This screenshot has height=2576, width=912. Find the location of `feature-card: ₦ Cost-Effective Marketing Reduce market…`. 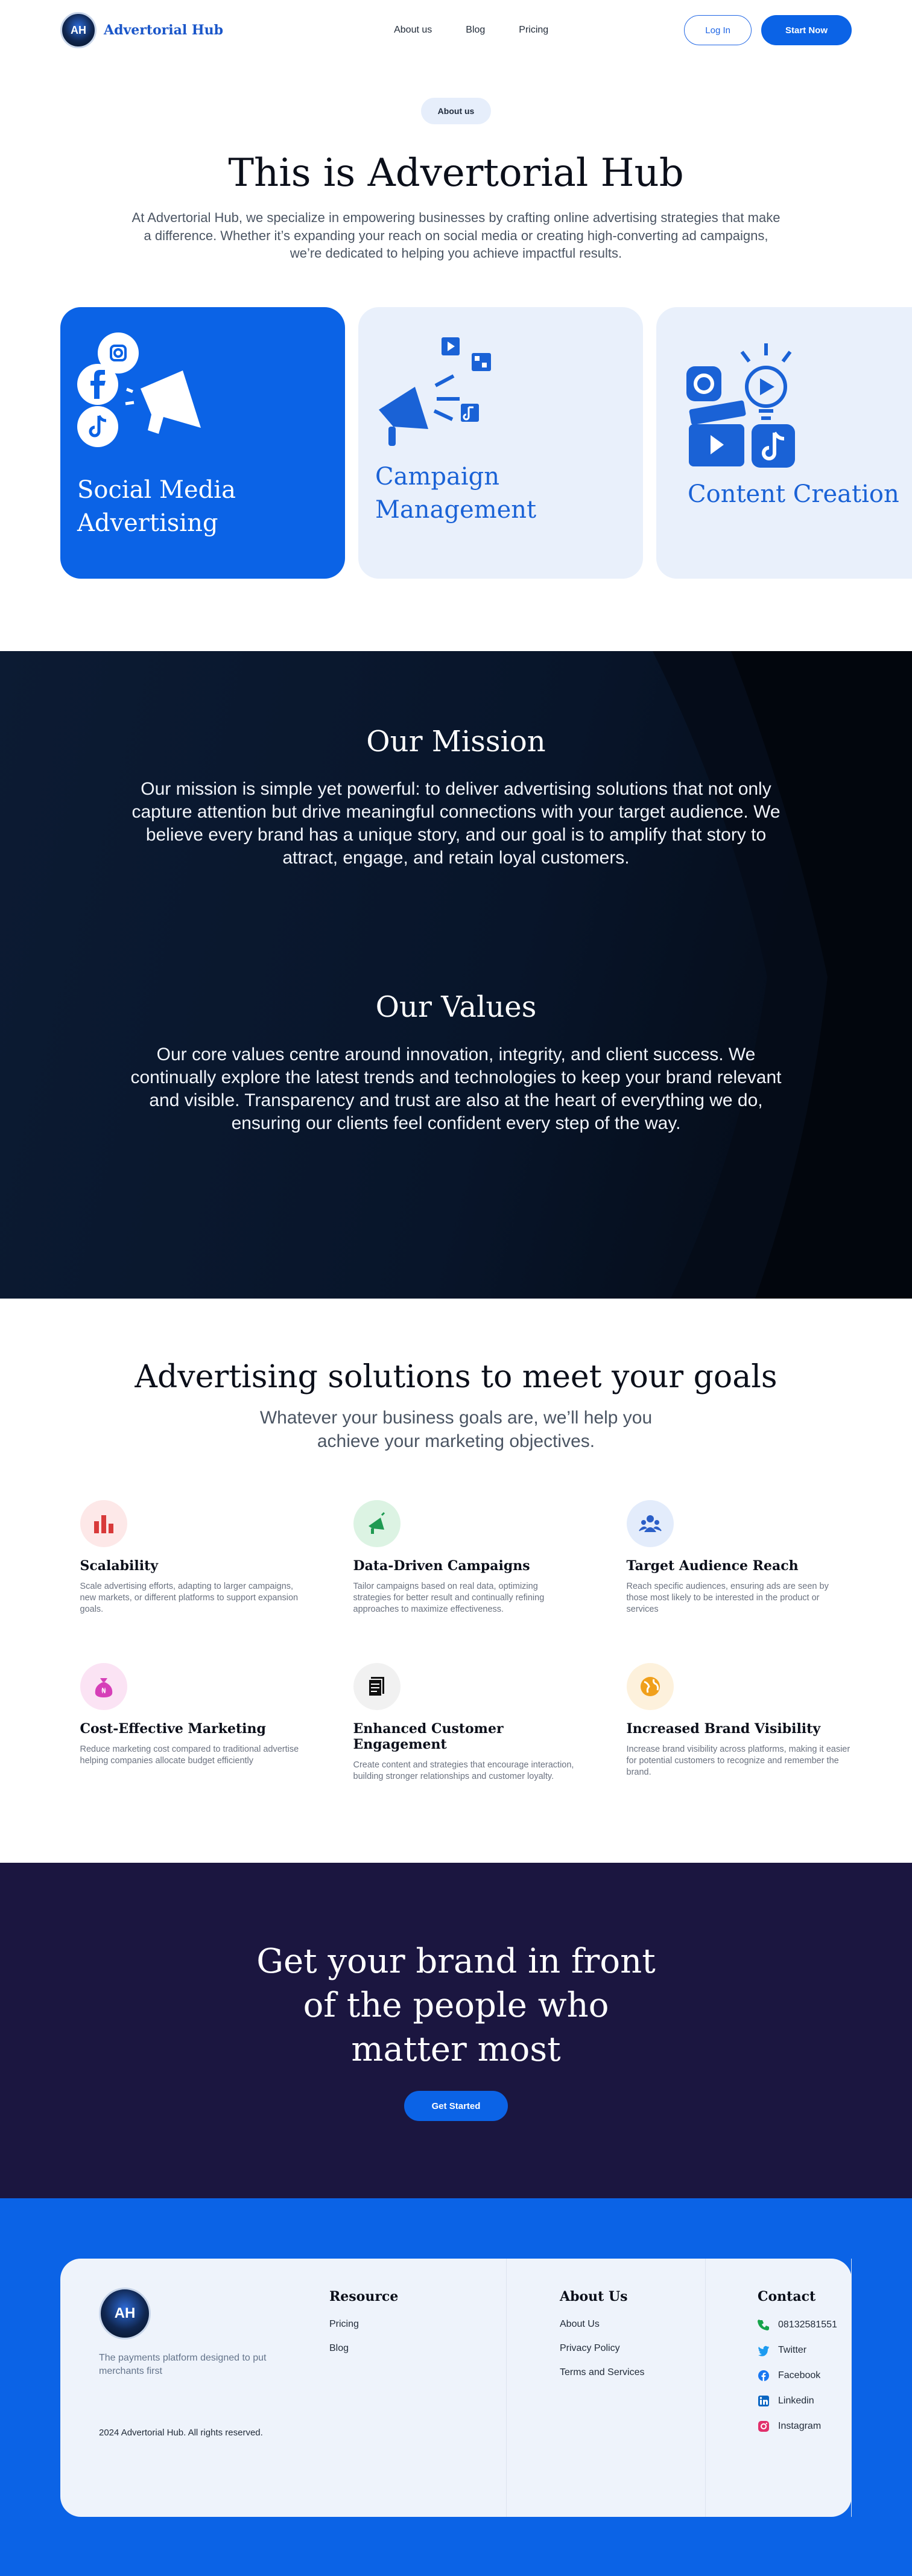

feature-card: ₦ Cost-Effective Marketing Reduce market… is located at coordinates (192, 1730).